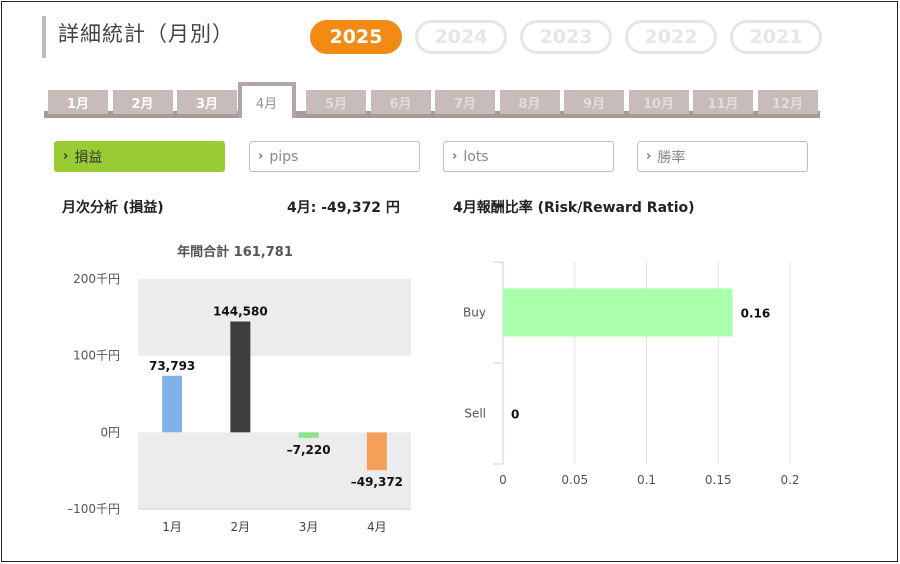 The width and height of the screenshot is (900, 564). I want to click on x-tick-label: 3月, so click(309, 527).